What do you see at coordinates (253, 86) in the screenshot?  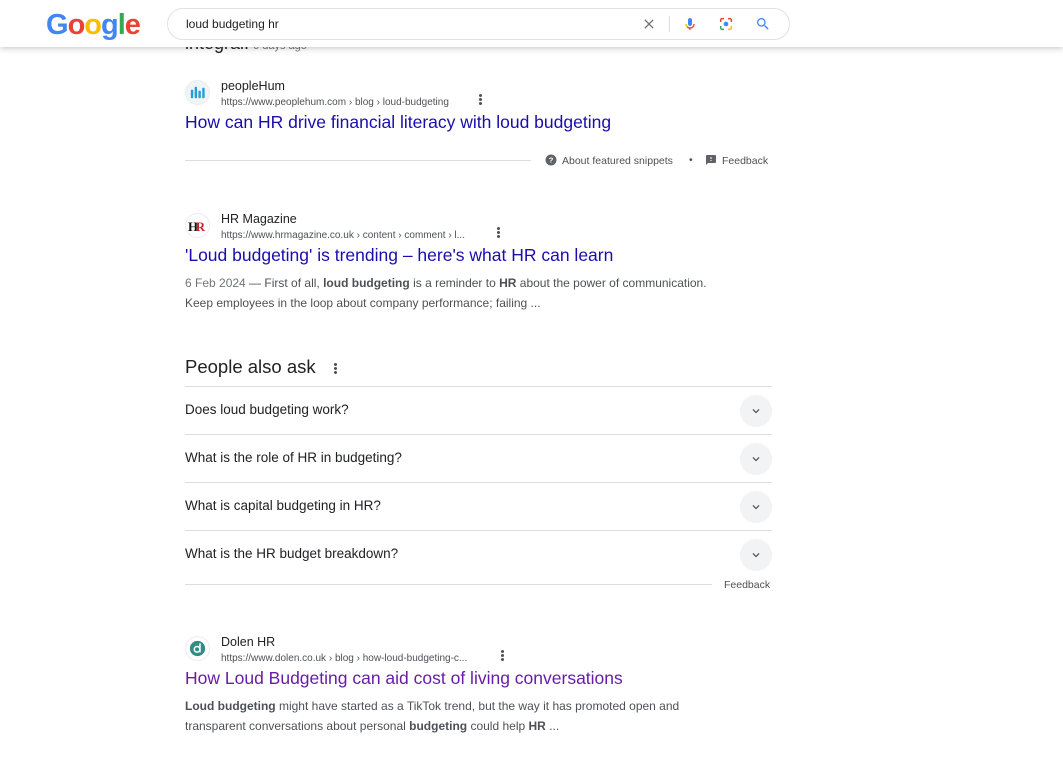 I see `result-site-name: peopleHum` at bounding box center [253, 86].